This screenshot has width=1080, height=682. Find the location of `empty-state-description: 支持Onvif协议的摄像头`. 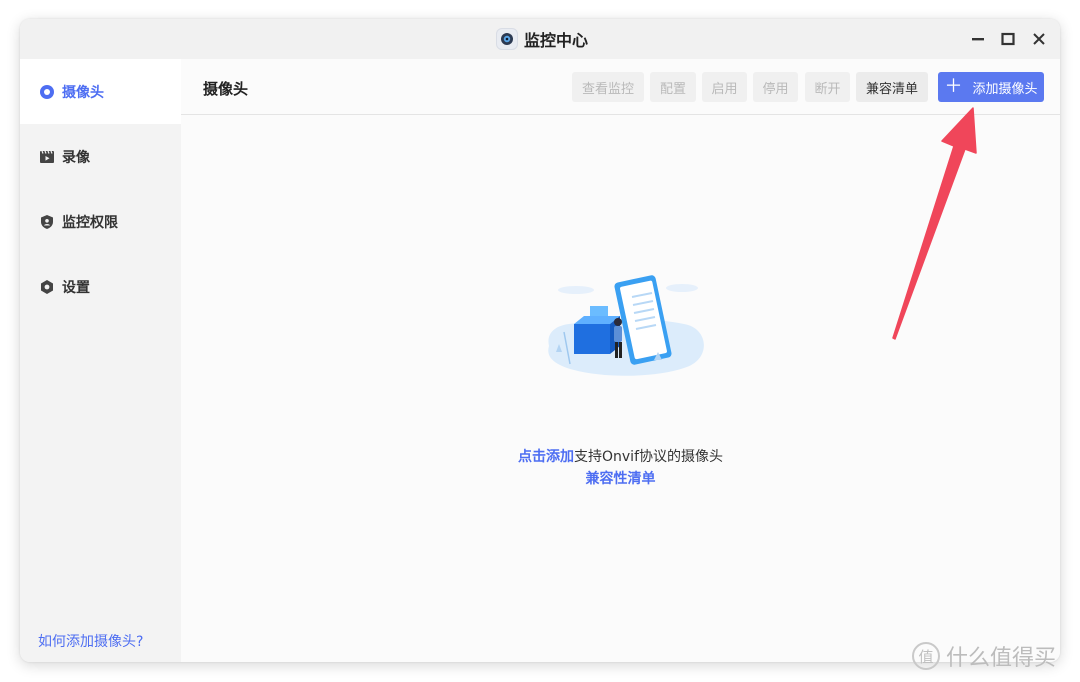

empty-state-description: 支持Onvif协议的摄像头 is located at coordinates (648, 457).